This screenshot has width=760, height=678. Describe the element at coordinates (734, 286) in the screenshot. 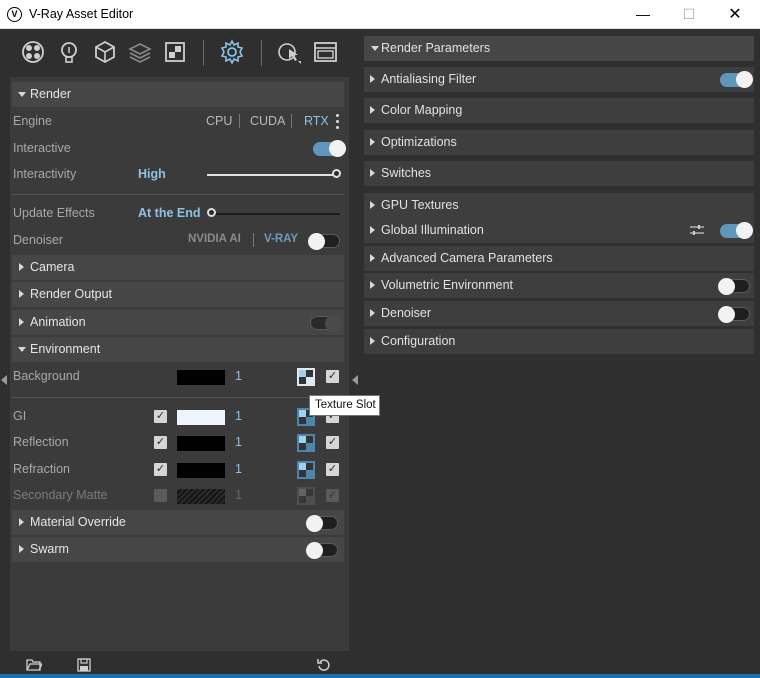

I see `volumetric-environment-toggle` at that location.